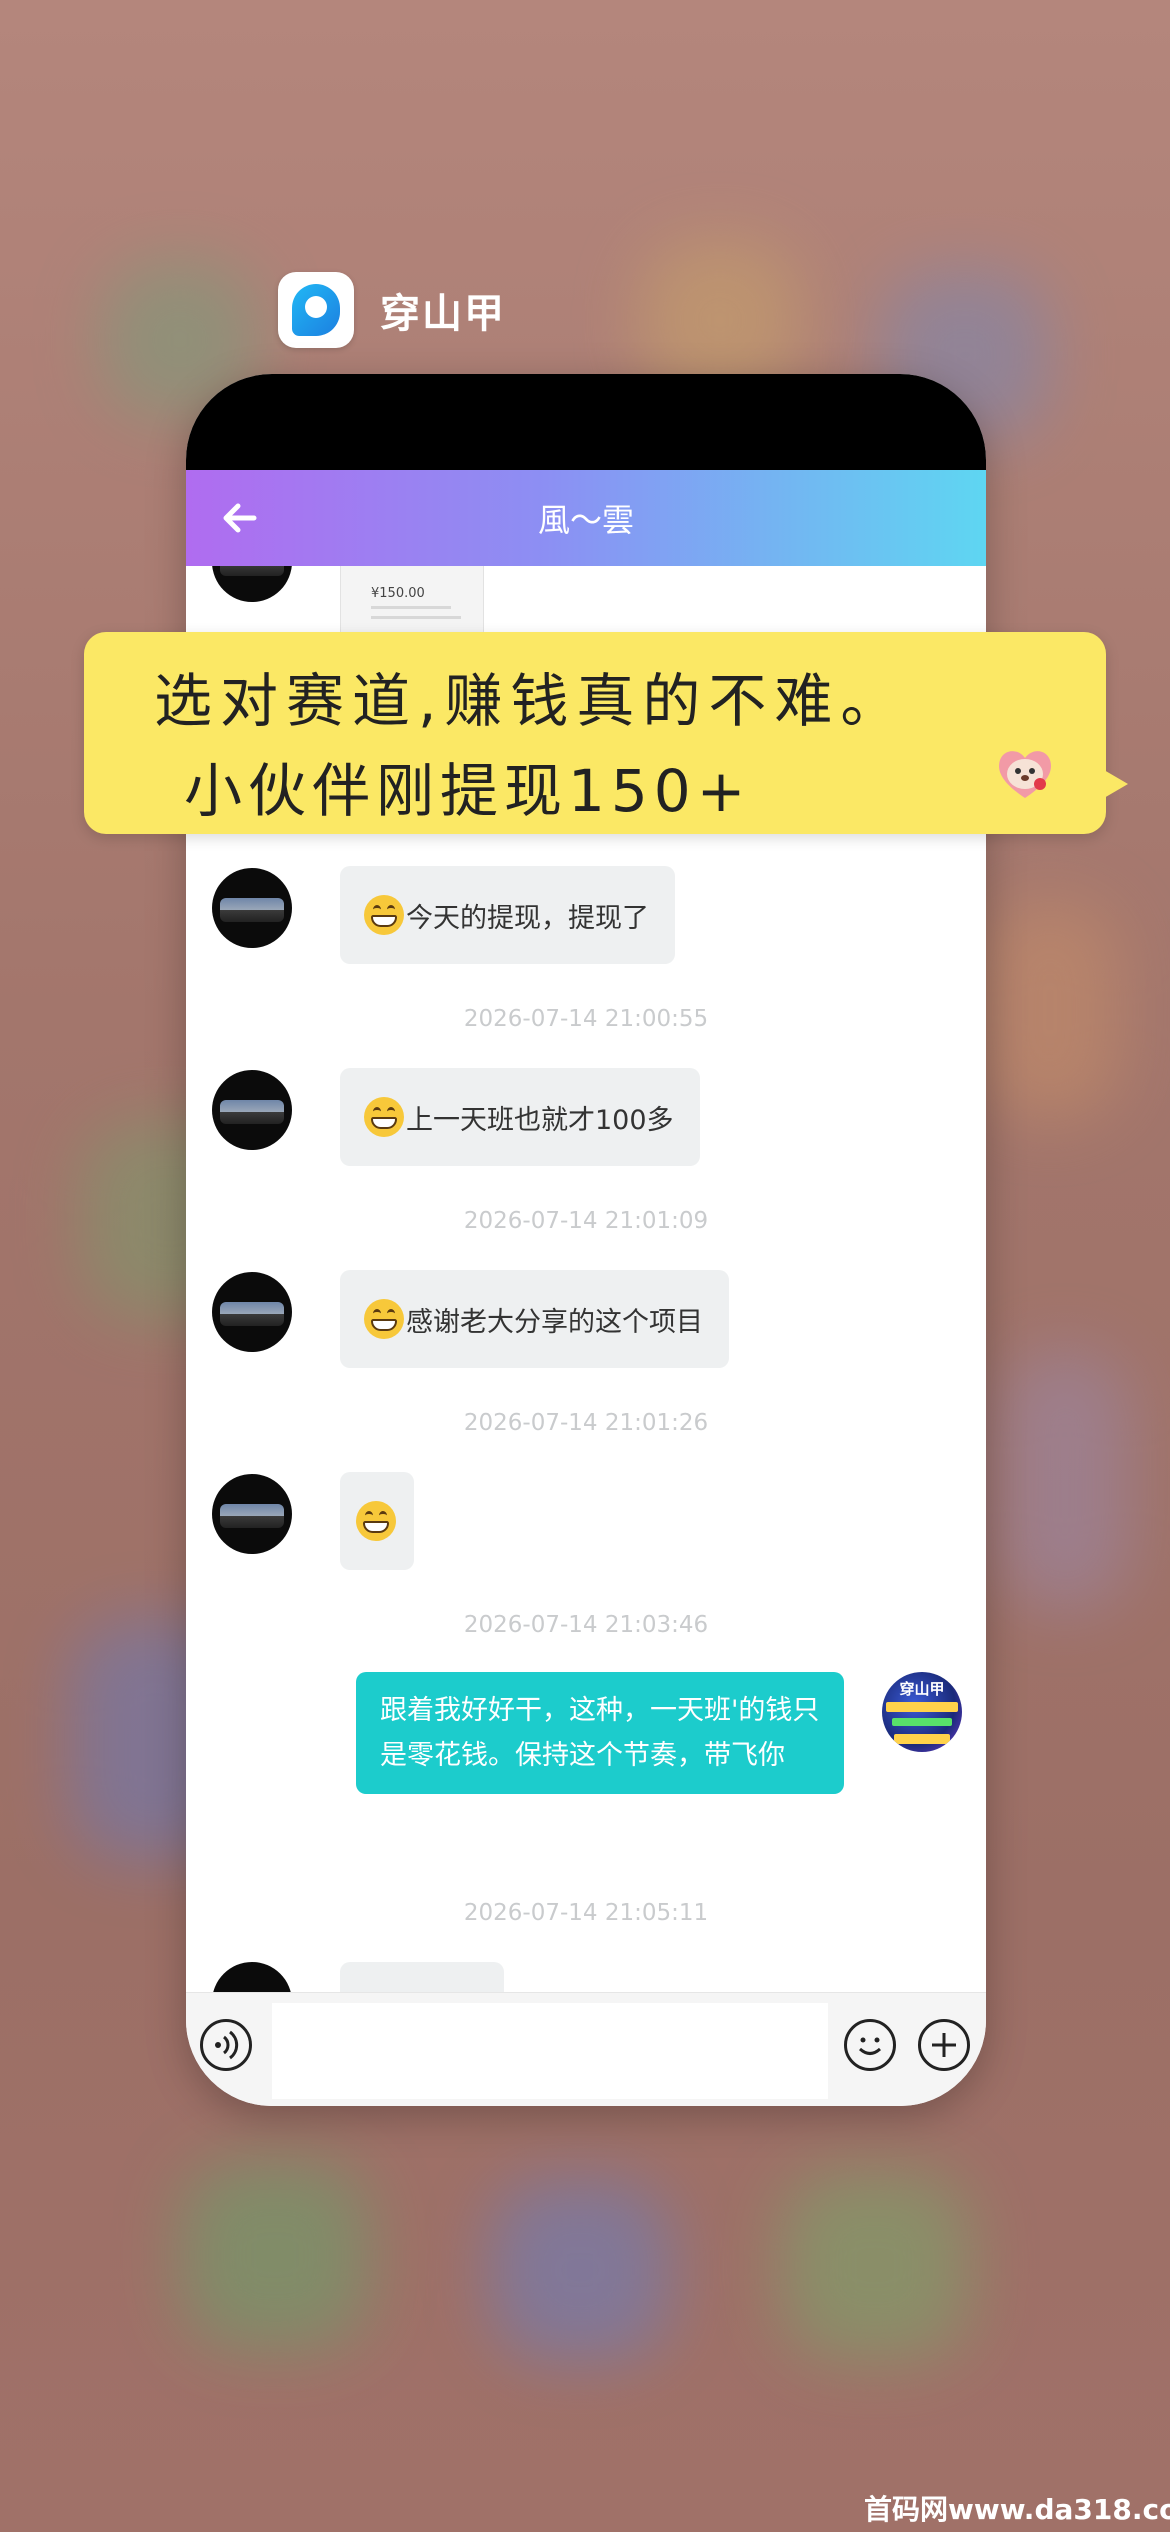 The image size is (1170, 2532). Describe the element at coordinates (540, 1120) in the screenshot. I see `message-text: 上一天班也就才100多` at that location.